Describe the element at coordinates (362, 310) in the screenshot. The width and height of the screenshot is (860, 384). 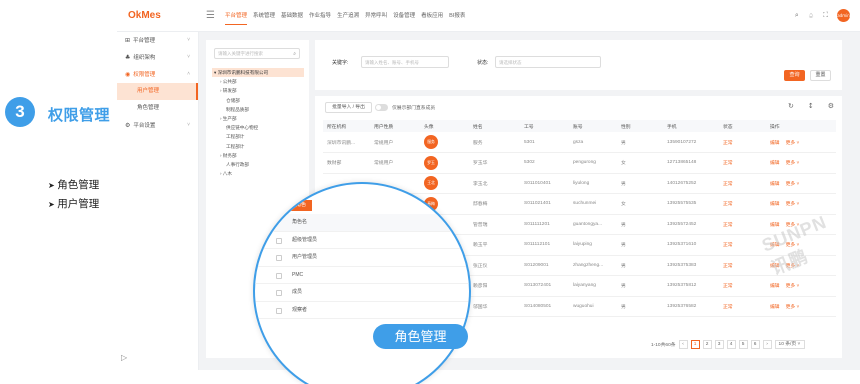
I see `role-row: 观察者` at that location.